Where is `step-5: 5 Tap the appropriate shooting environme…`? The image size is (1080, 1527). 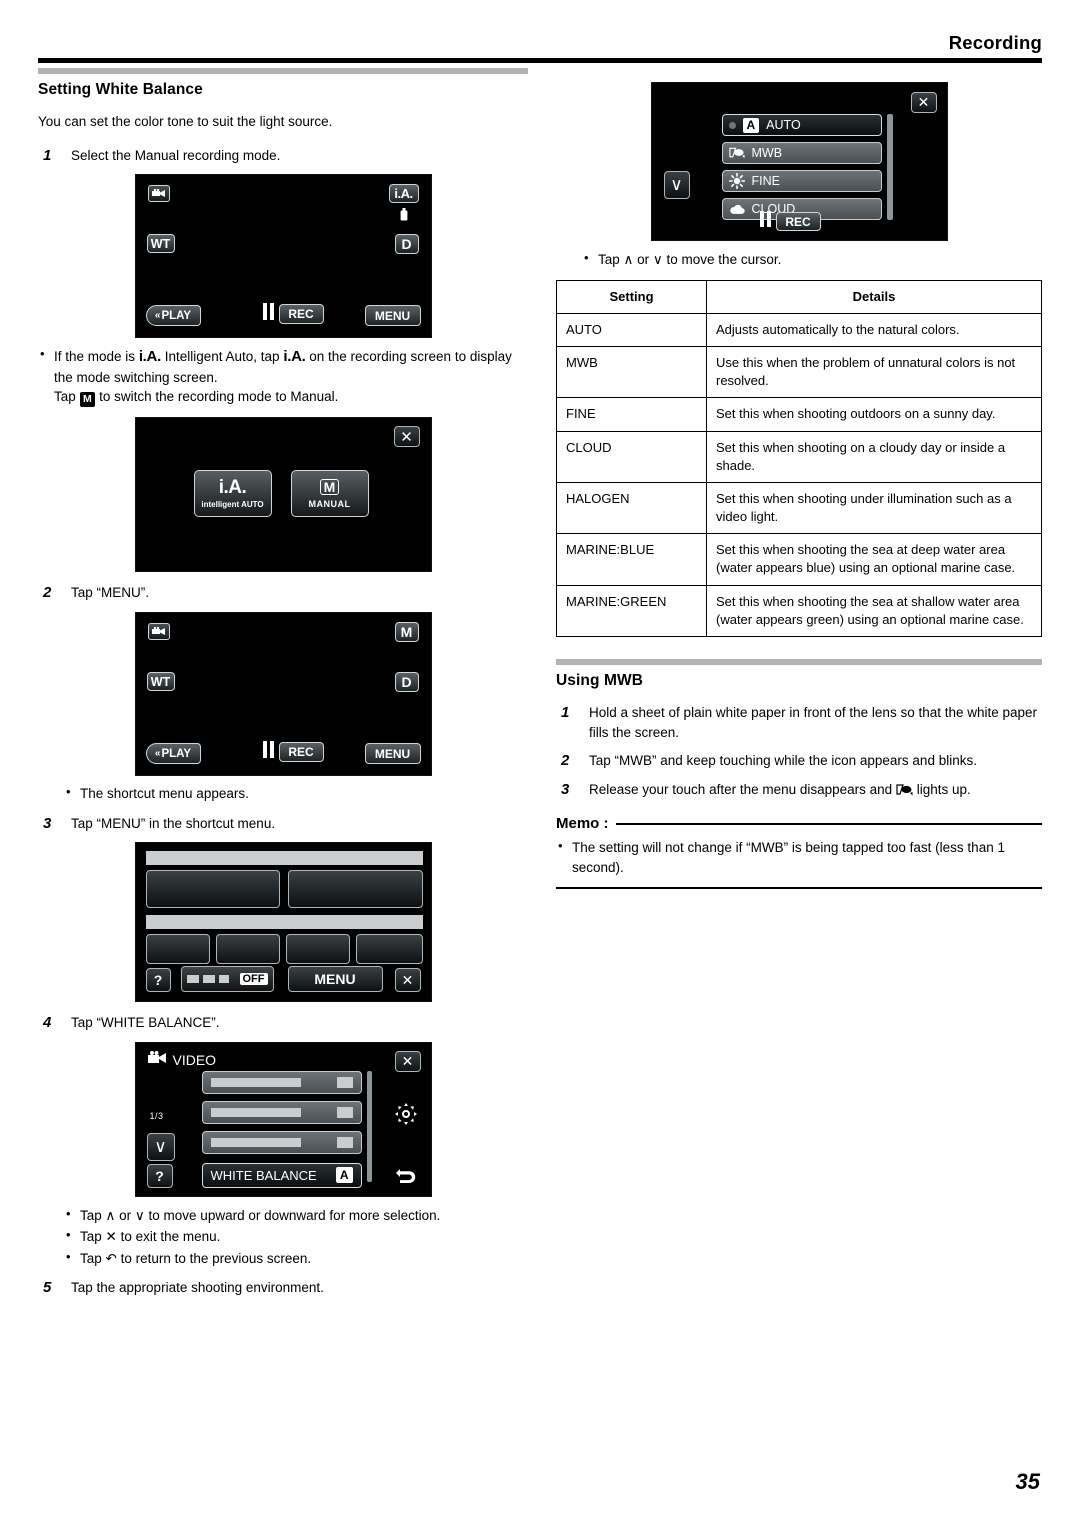
step-5: 5 Tap the appropriate shooting environme… is located at coordinates (283, 1288).